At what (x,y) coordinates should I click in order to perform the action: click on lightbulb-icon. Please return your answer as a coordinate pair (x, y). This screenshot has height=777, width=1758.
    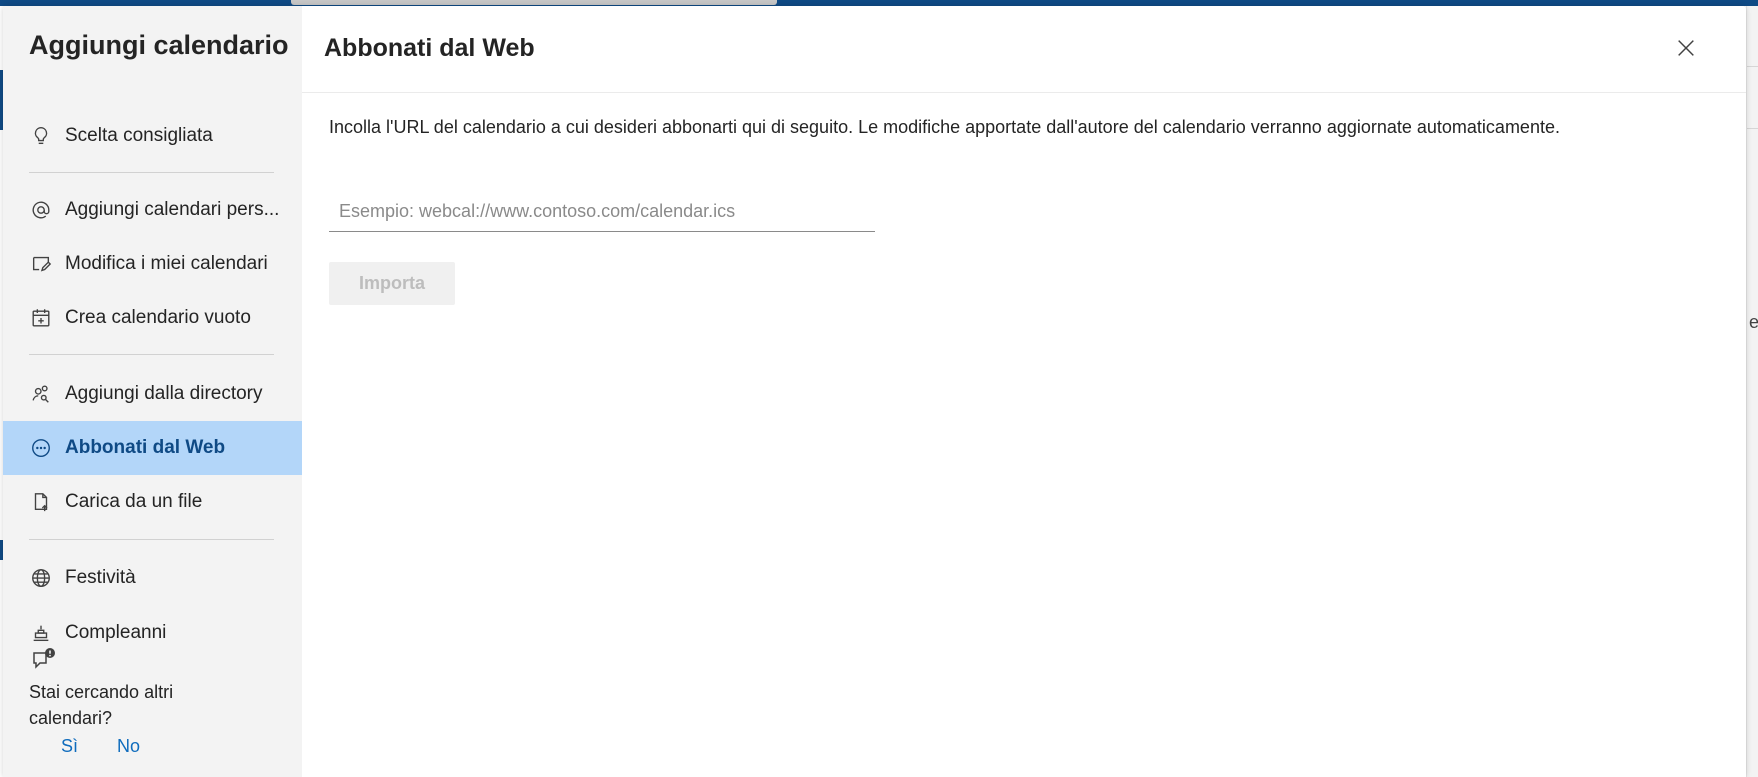
    Looking at the image, I should click on (41, 136).